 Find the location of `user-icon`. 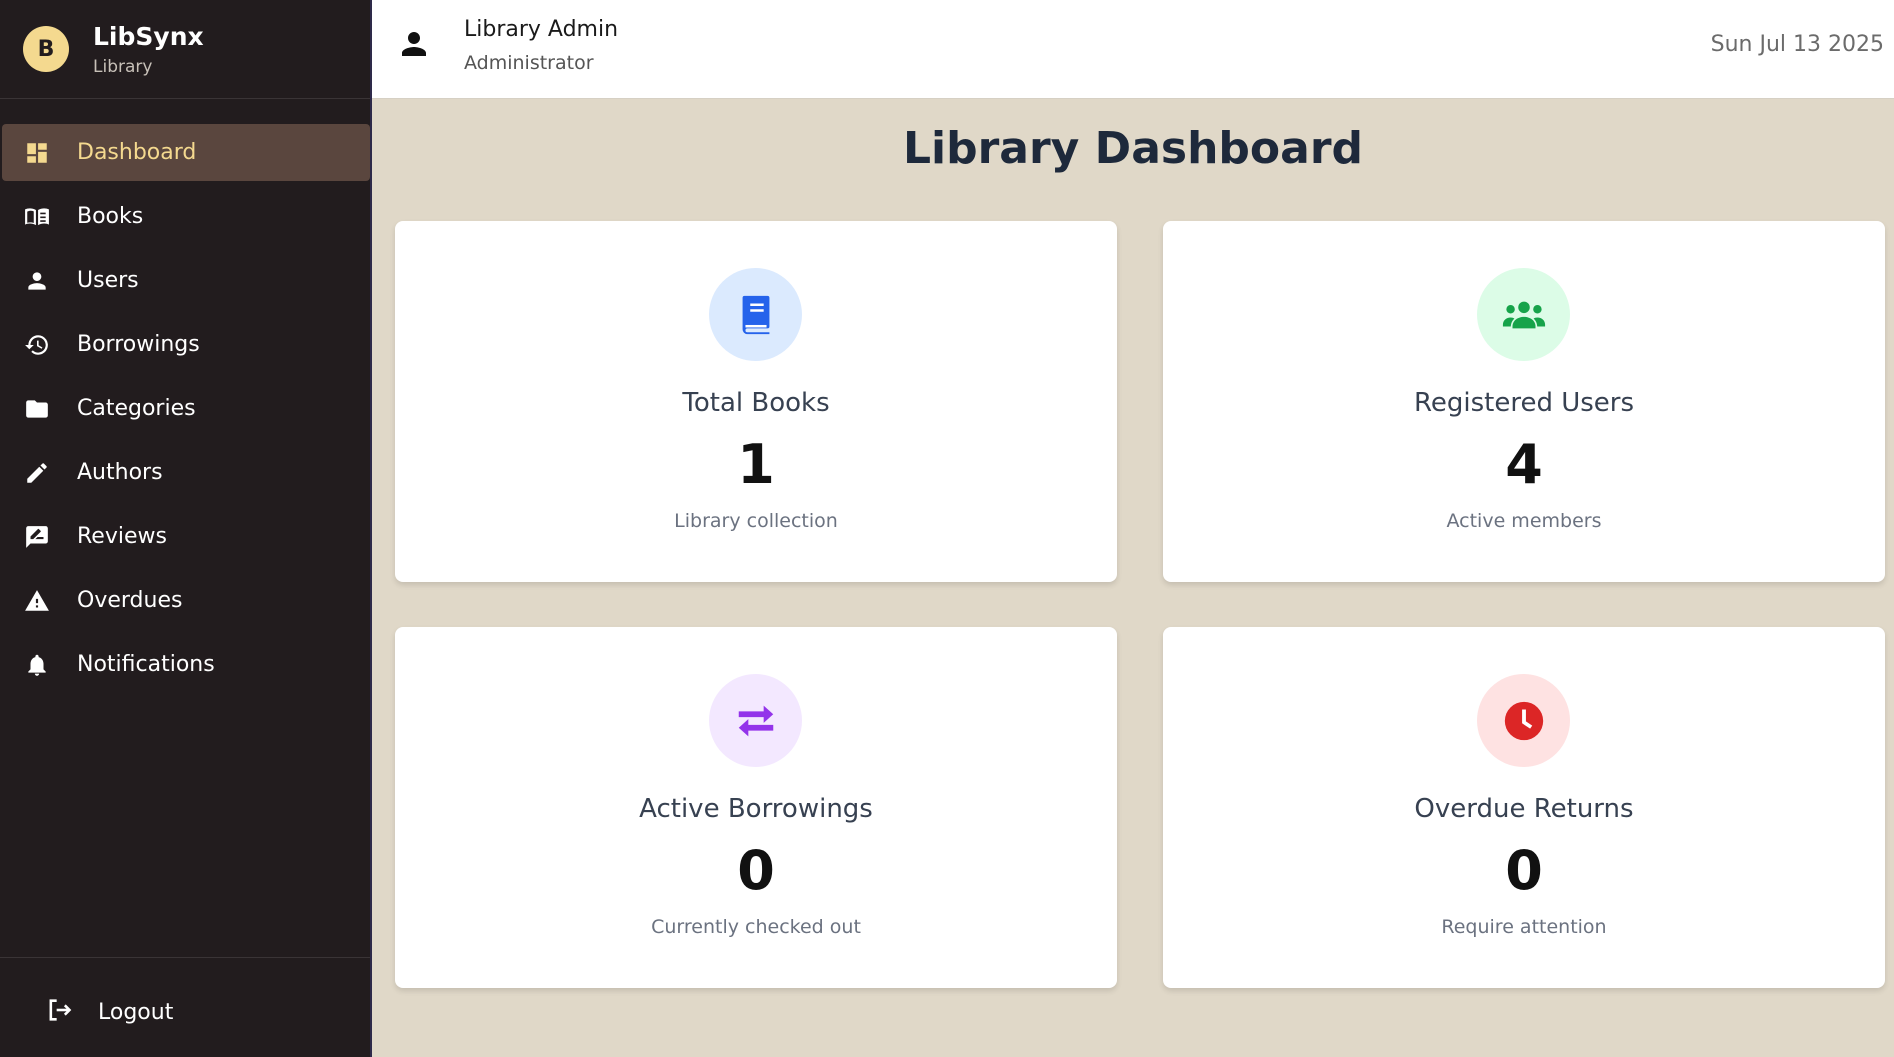

user-icon is located at coordinates (37, 281).